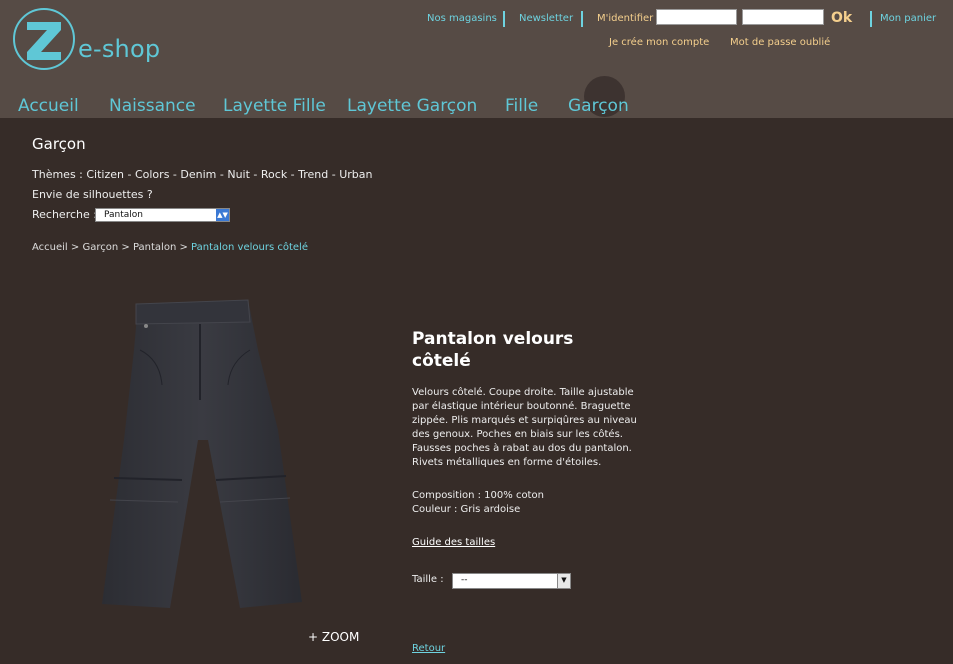 The width and height of the screenshot is (953, 664). What do you see at coordinates (659, 42) in the screenshot?
I see `create-account-link: Je crée mon compte` at bounding box center [659, 42].